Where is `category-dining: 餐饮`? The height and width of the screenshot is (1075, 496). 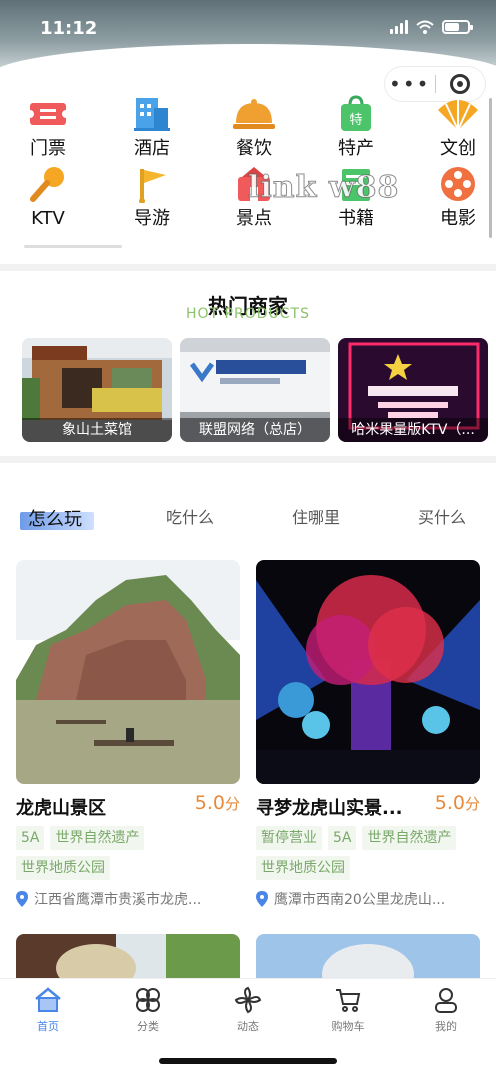
category-dining: 餐饮 is located at coordinates (254, 127).